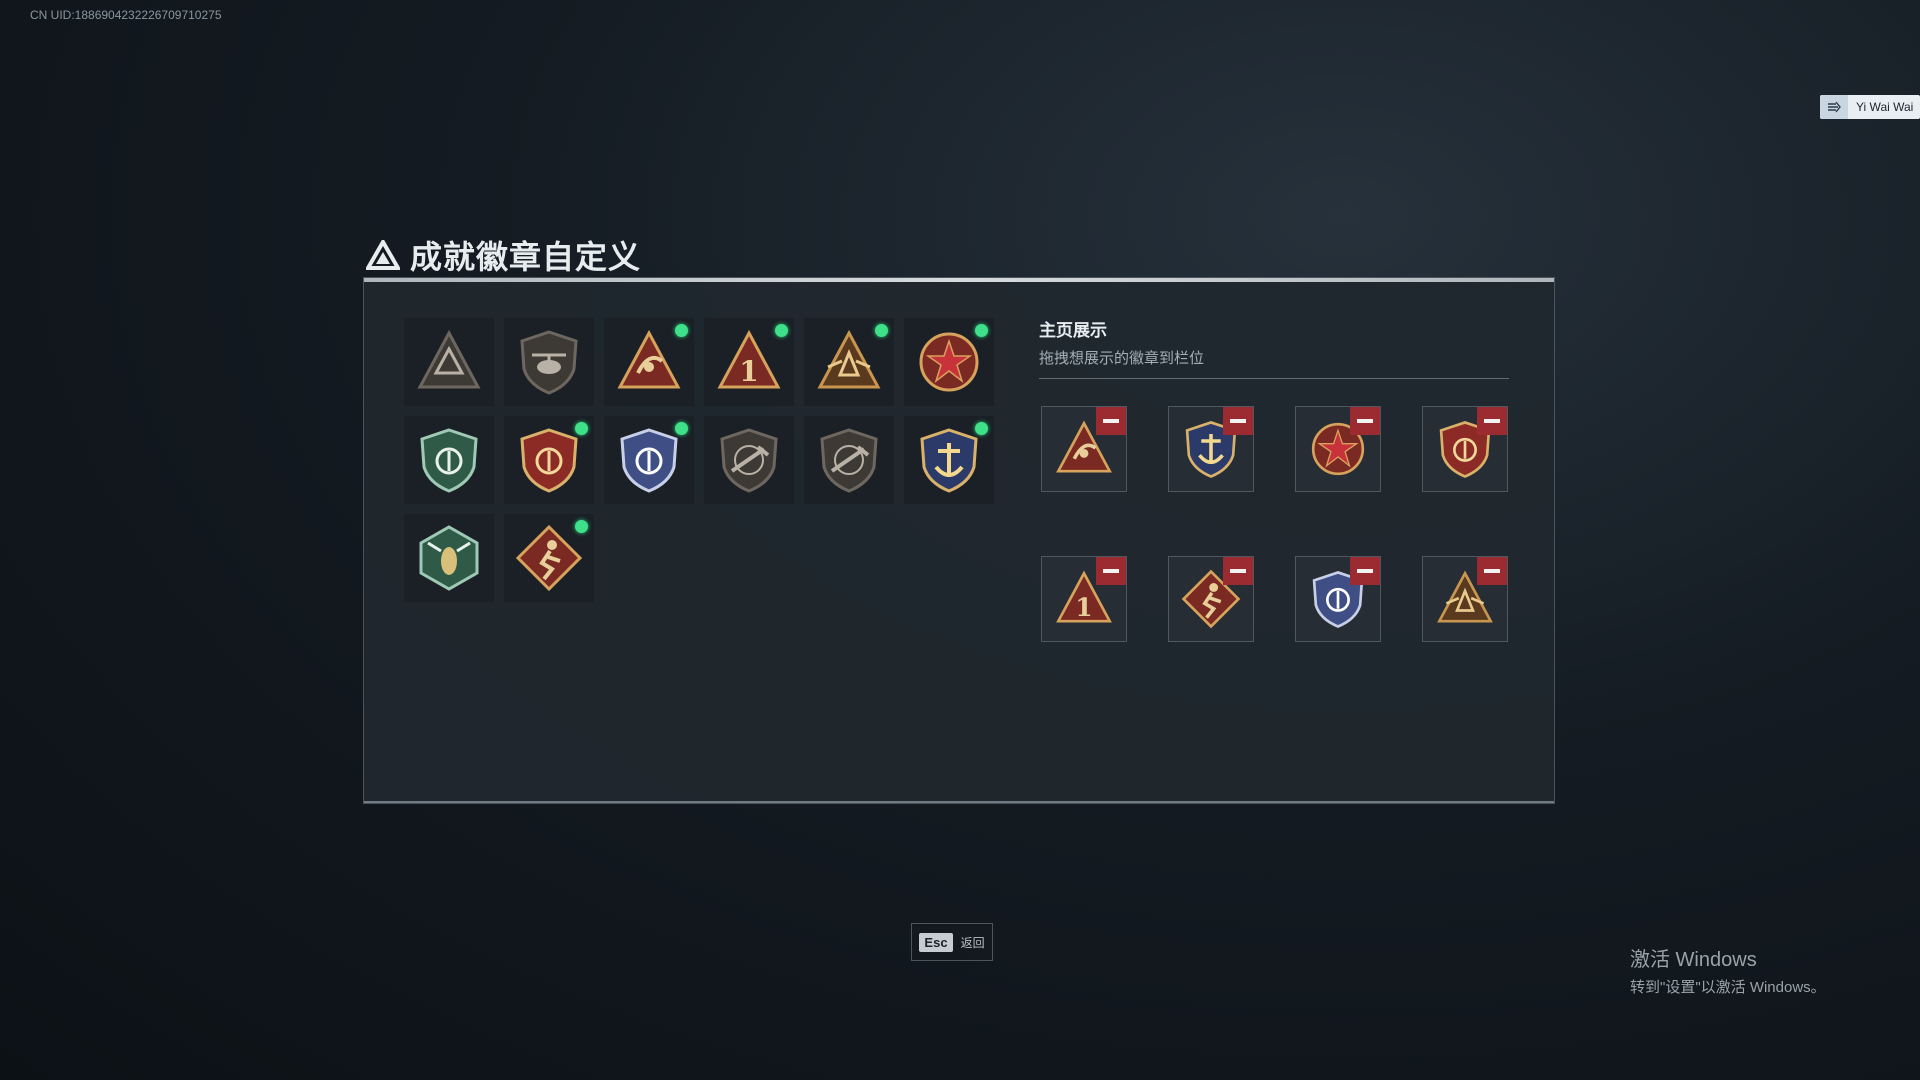  I want to click on star-wreath-badge-icon, so click(949, 362).